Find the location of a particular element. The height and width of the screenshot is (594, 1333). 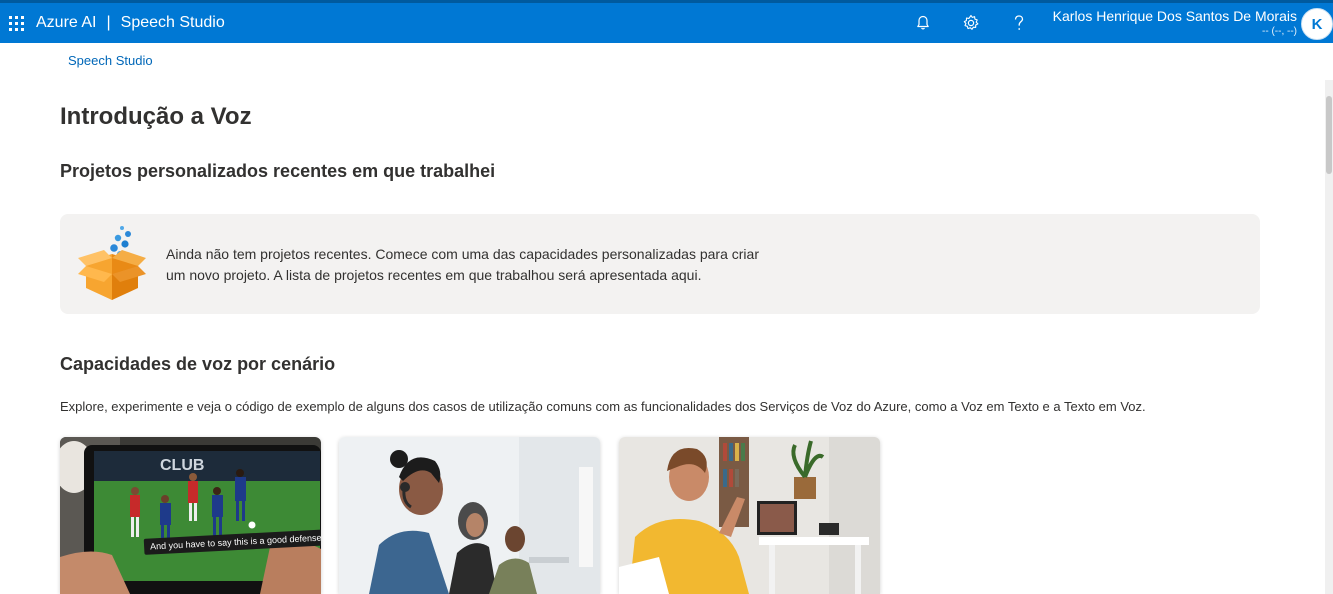

brand: Azure AI | Speech Studio is located at coordinates (130, 23).